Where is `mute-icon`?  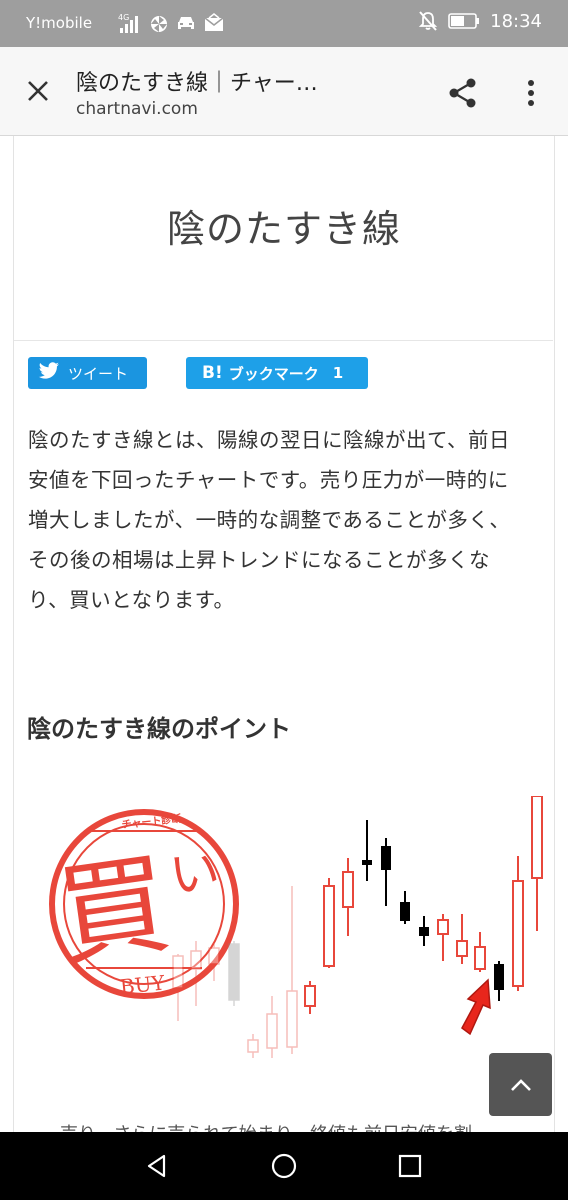 mute-icon is located at coordinates (428, 21).